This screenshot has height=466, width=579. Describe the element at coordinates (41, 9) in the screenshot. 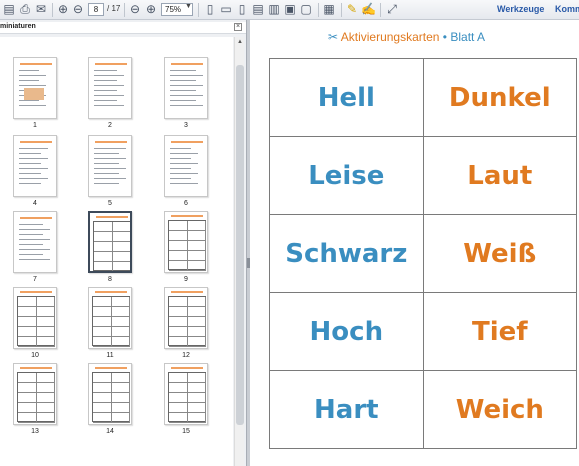

I see `mail-icon: ✉` at that location.